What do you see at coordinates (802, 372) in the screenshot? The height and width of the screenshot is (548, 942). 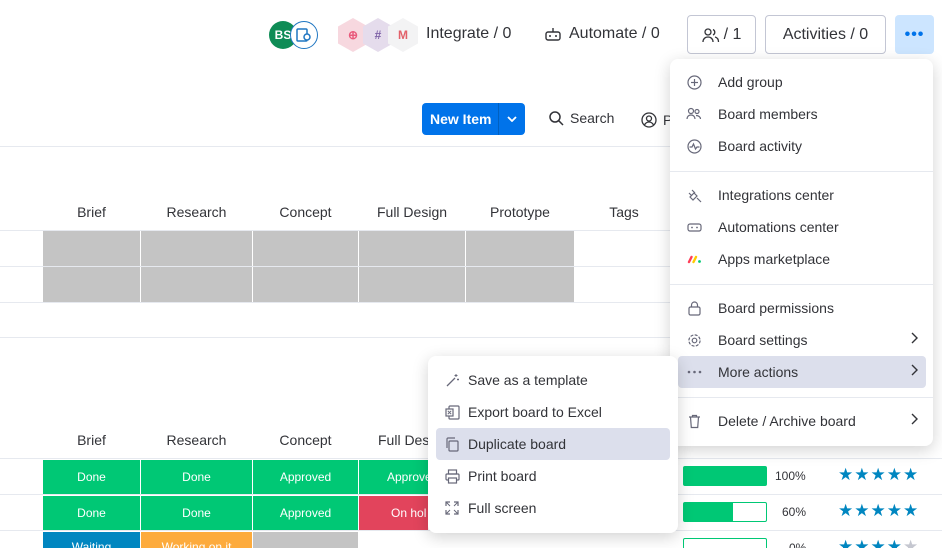 I see `menu-item-more-actions: More actions` at bounding box center [802, 372].